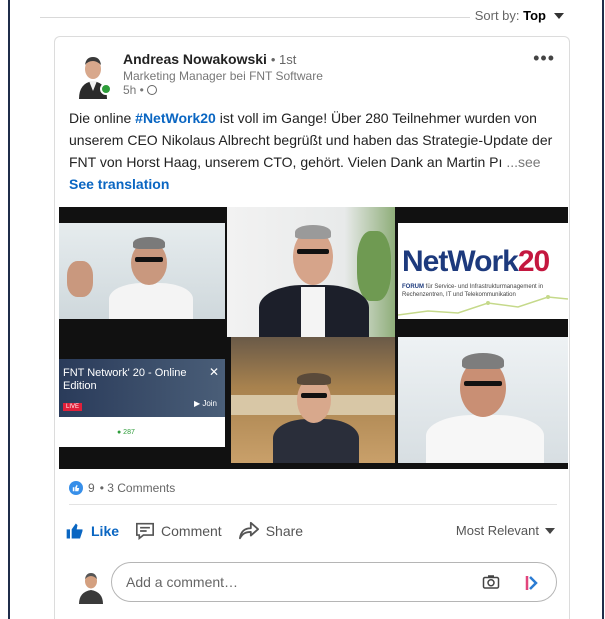  What do you see at coordinates (142, 432) in the screenshot?
I see `stream-footer` at bounding box center [142, 432].